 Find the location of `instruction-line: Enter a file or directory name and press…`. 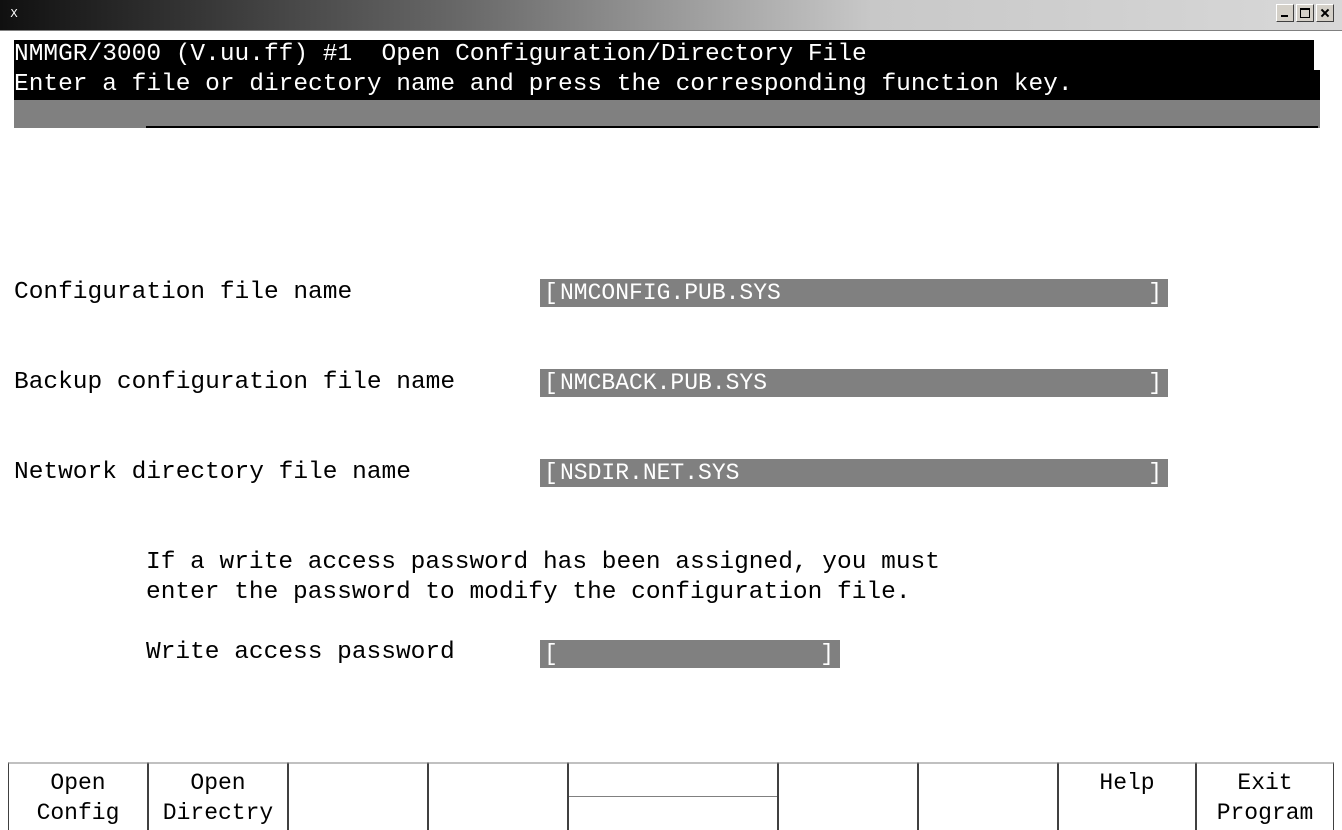

instruction-line: Enter a file or directory name and press… is located at coordinates (667, 85).